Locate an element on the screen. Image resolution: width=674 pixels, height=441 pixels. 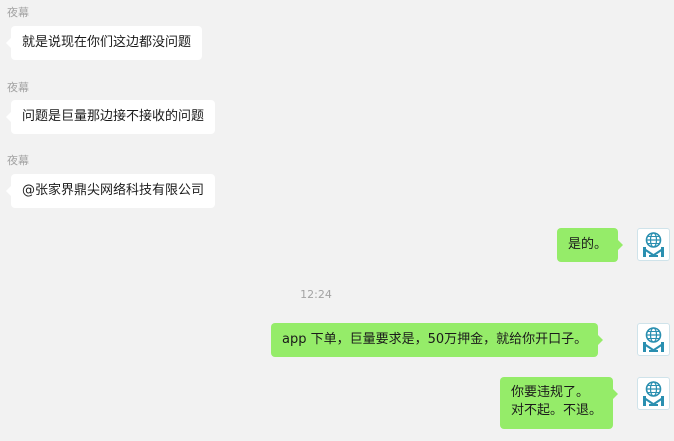
message-timestamp: 12:24 is located at coordinates (316, 294).